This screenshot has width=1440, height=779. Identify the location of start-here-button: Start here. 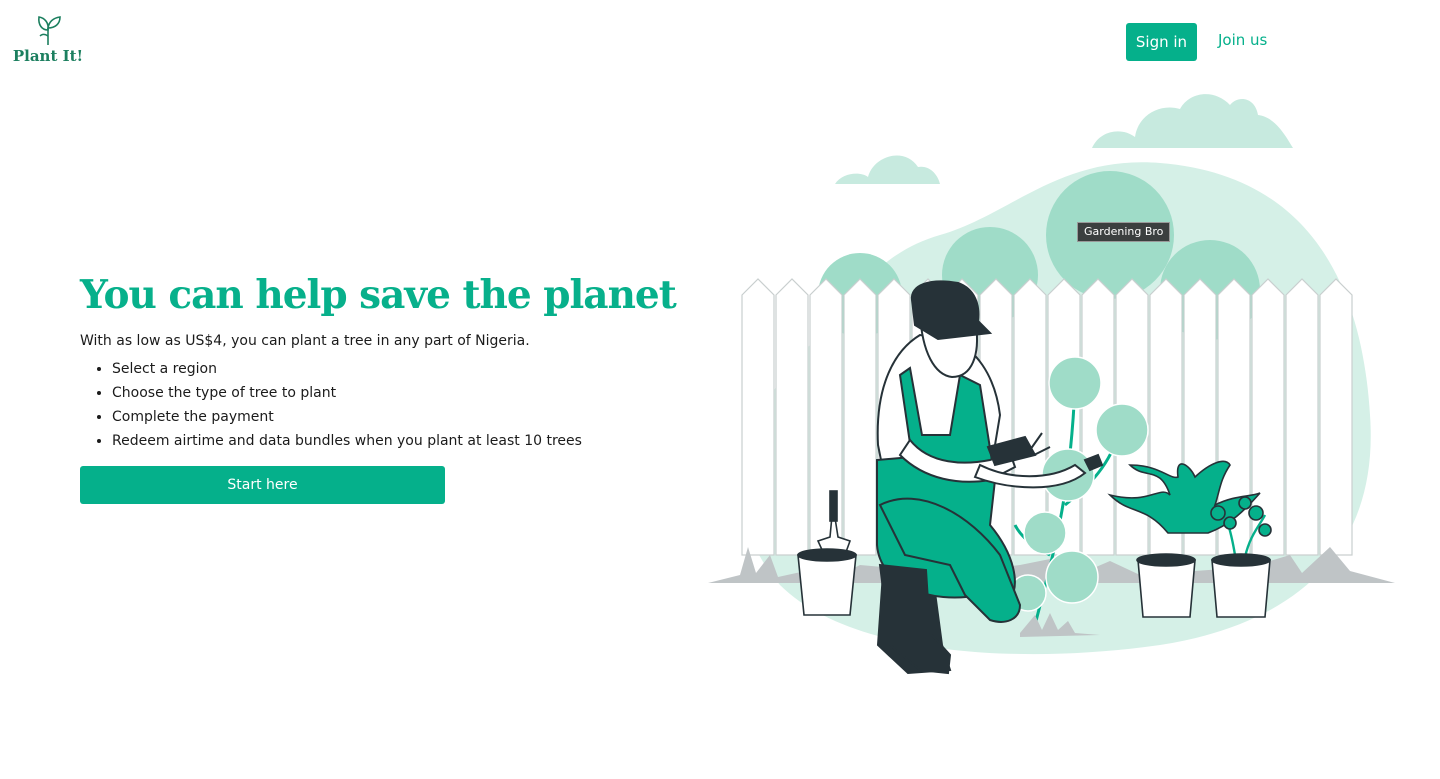
(262, 485).